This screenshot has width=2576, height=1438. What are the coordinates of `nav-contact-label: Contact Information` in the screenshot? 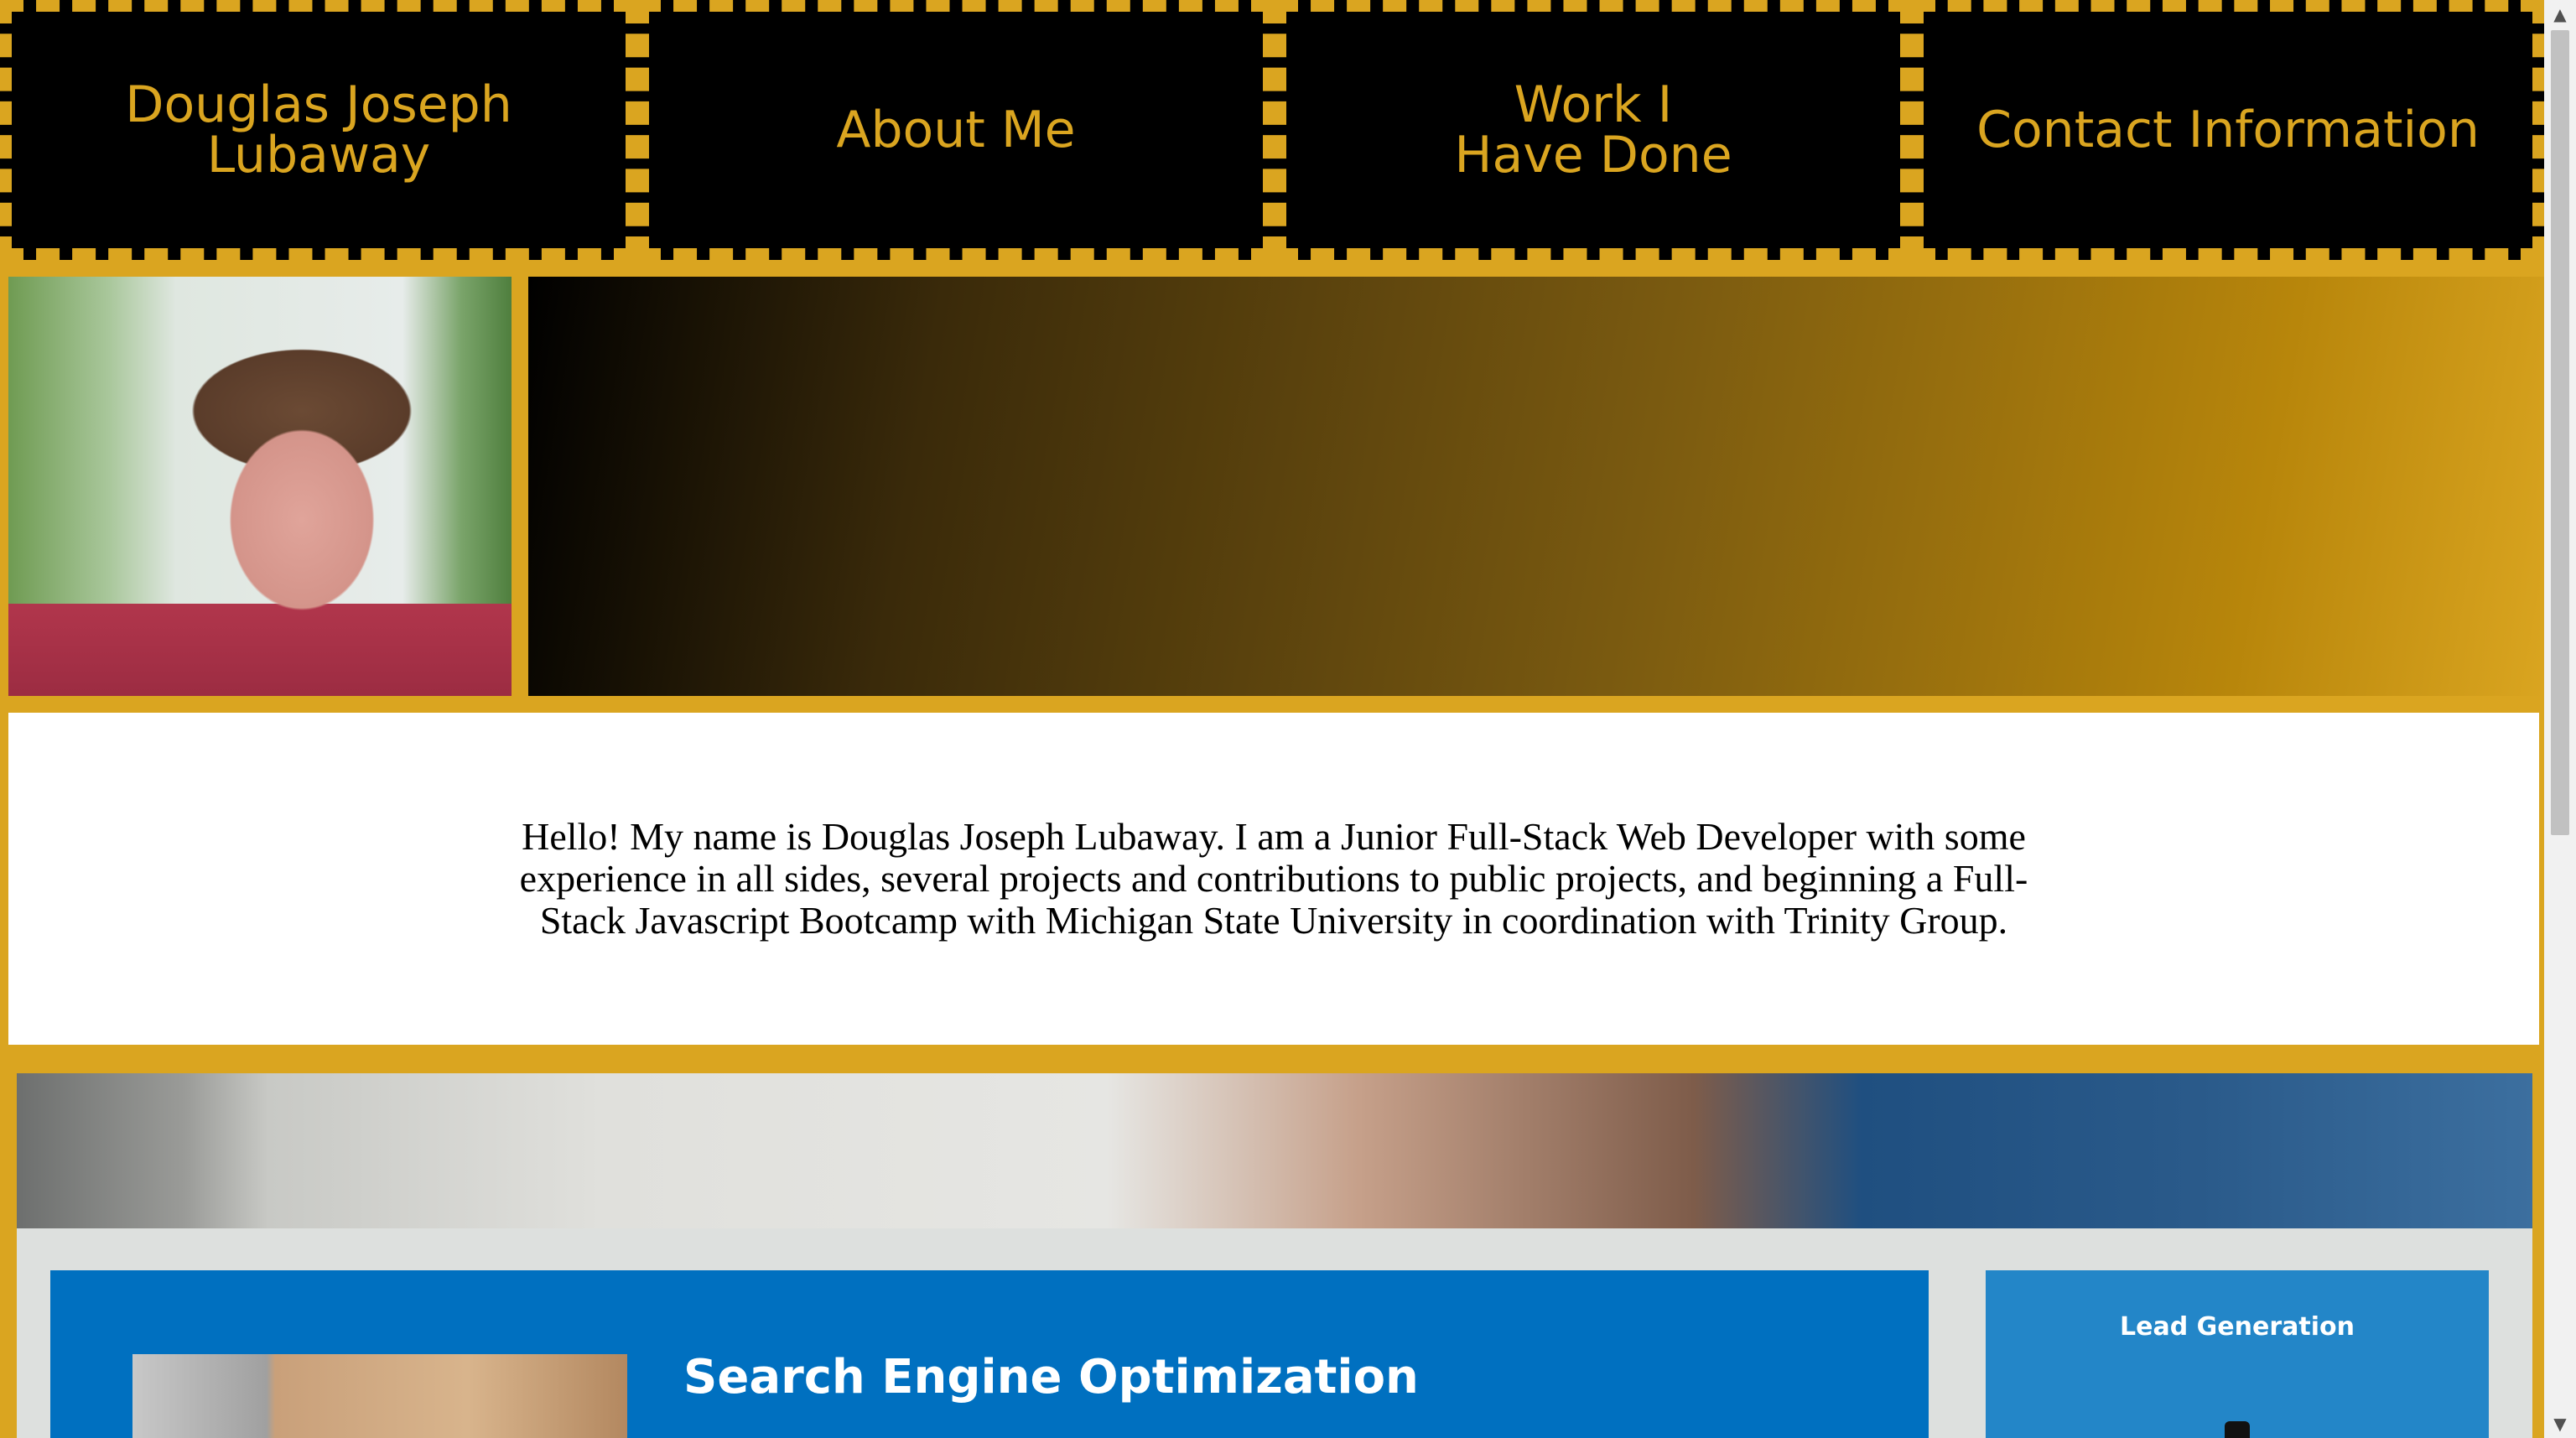 It's located at (2228, 130).